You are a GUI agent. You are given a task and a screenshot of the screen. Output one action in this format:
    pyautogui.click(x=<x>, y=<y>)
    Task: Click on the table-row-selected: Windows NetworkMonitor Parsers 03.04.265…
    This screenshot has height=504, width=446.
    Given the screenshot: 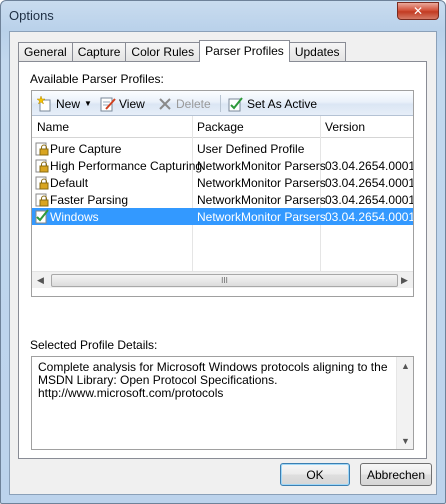 What is the action you would take?
    pyautogui.click(x=222, y=216)
    